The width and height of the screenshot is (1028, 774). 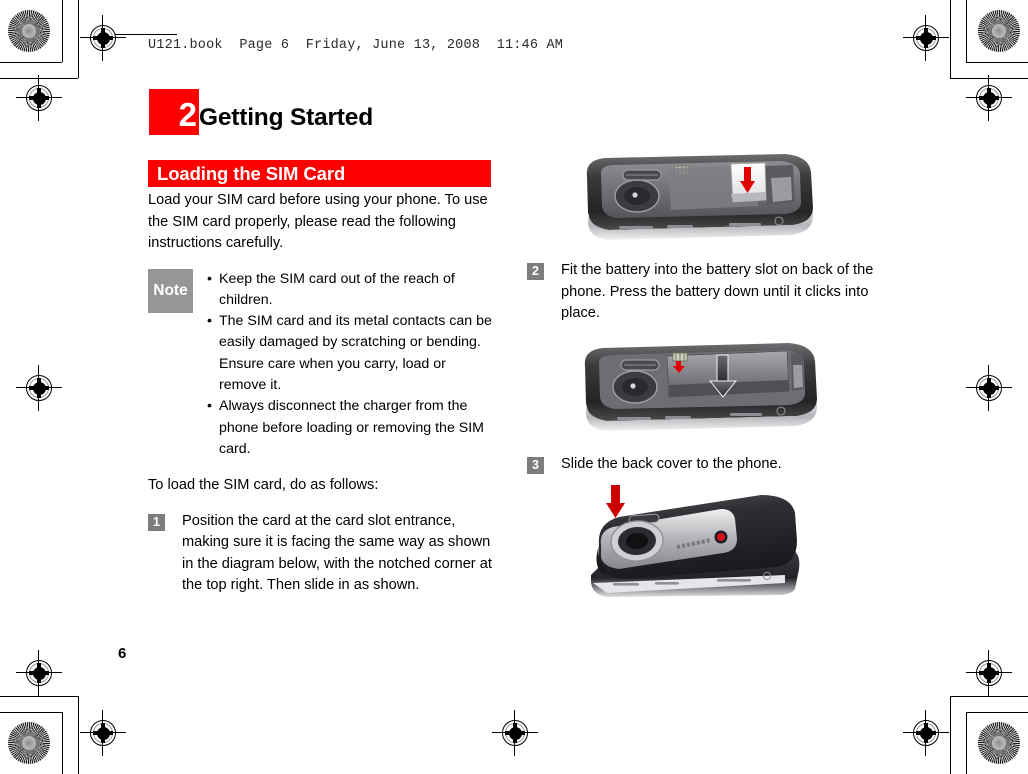 What do you see at coordinates (926, 733) in the screenshot?
I see `registration-mark-bottom-right-outer` at bounding box center [926, 733].